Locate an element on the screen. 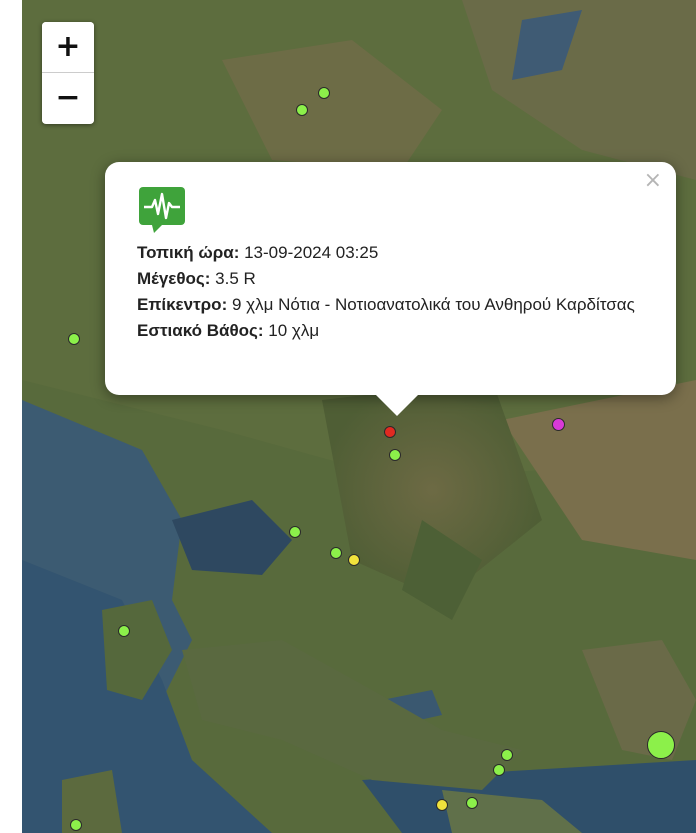 The width and height of the screenshot is (696, 833). depth-label: Εστιακό Βάθος: is located at coordinates (200, 330).